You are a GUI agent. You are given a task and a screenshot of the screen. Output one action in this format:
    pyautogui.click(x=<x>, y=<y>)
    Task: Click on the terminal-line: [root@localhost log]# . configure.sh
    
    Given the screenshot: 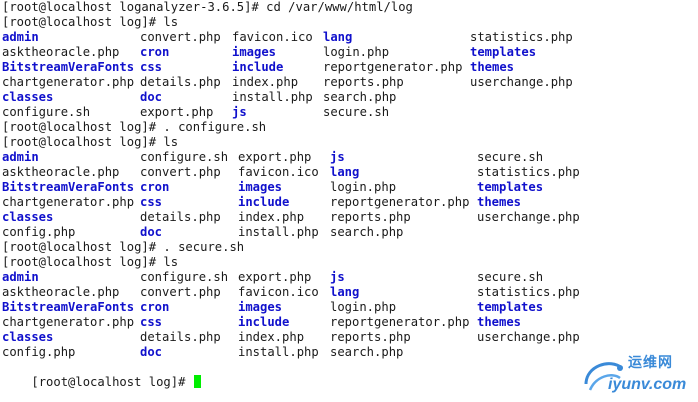 What is the action you would take?
    pyautogui.click(x=134, y=127)
    